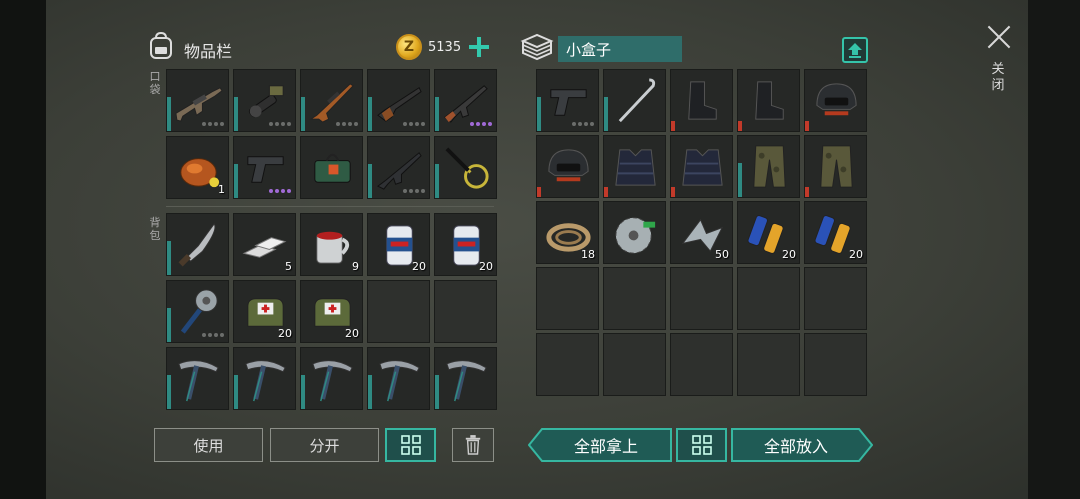 This screenshot has width=1080, height=499. What do you see at coordinates (208, 445) in the screenshot?
I see `use-button: 使用` at bounding box center [208, 445].